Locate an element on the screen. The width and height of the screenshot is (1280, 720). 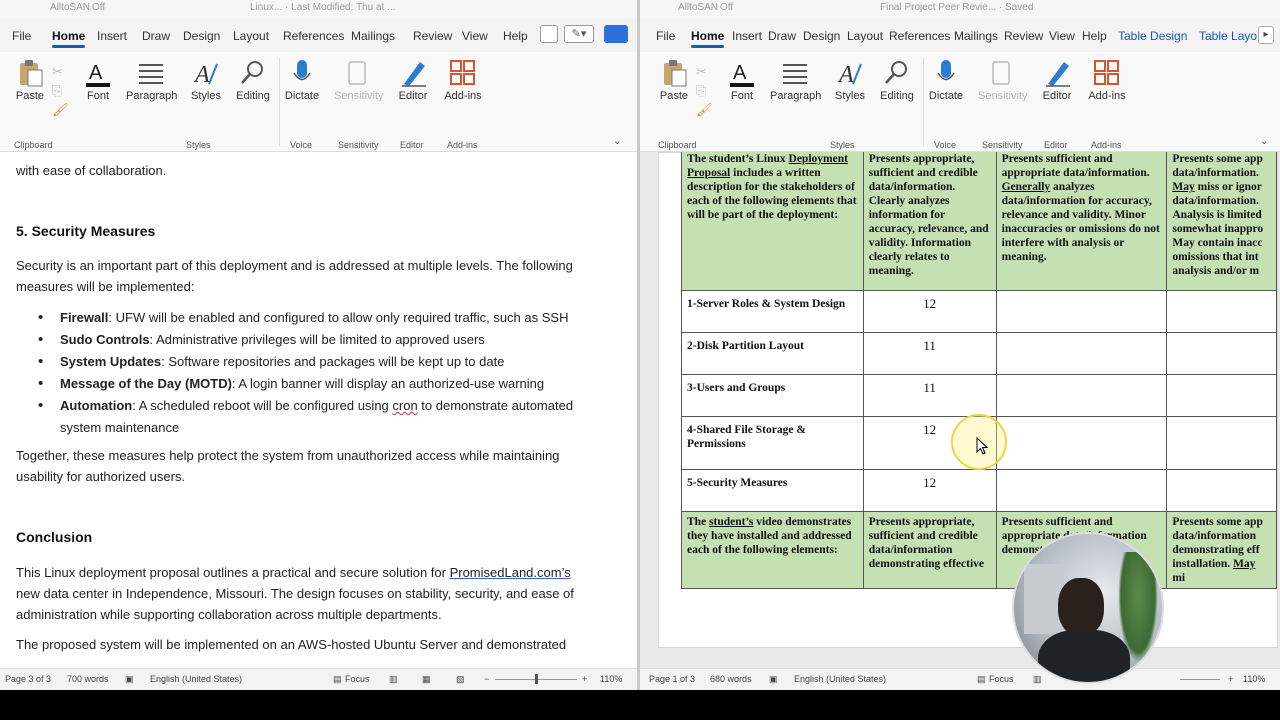
rubric-row-label: 5-Security Measures is located at coordinates (772, 490).